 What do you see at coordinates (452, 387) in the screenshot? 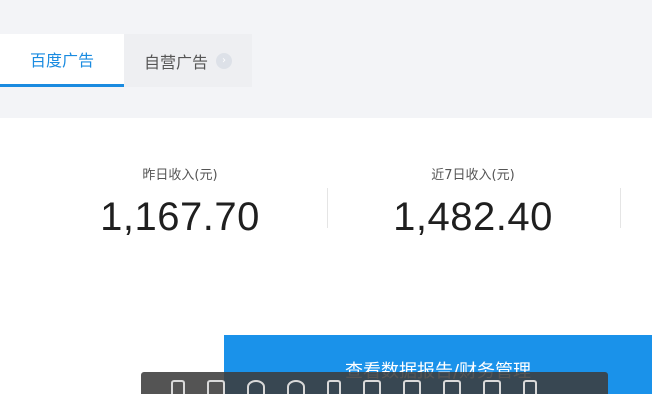
I see `copy-icon` at bounding box center [452, 387].